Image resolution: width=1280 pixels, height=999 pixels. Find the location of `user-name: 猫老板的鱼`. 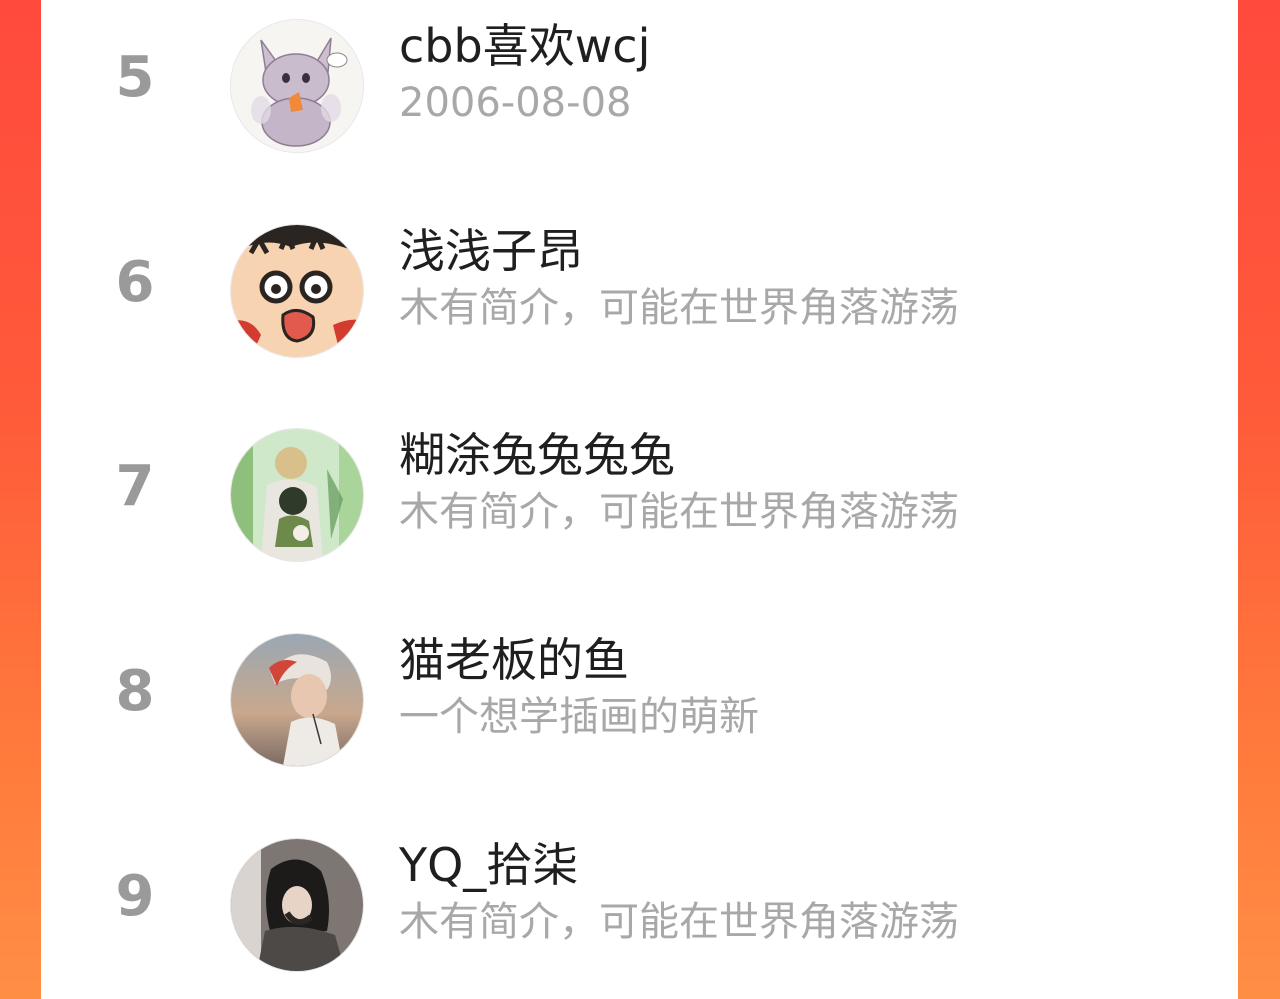

user-name: 猫老板的鱼 is located at coordinates (514, 660).